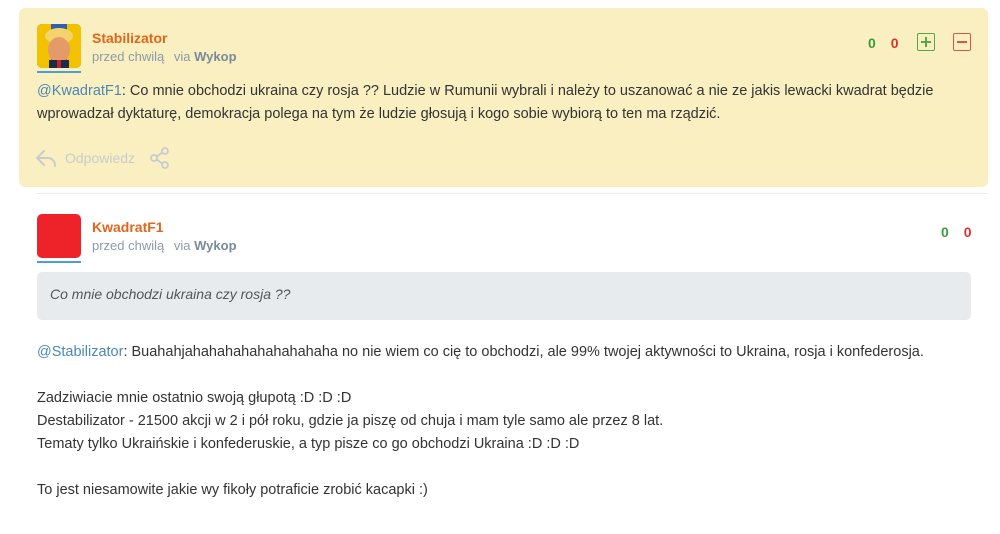  I want to click on share-button, so click(160, 158).